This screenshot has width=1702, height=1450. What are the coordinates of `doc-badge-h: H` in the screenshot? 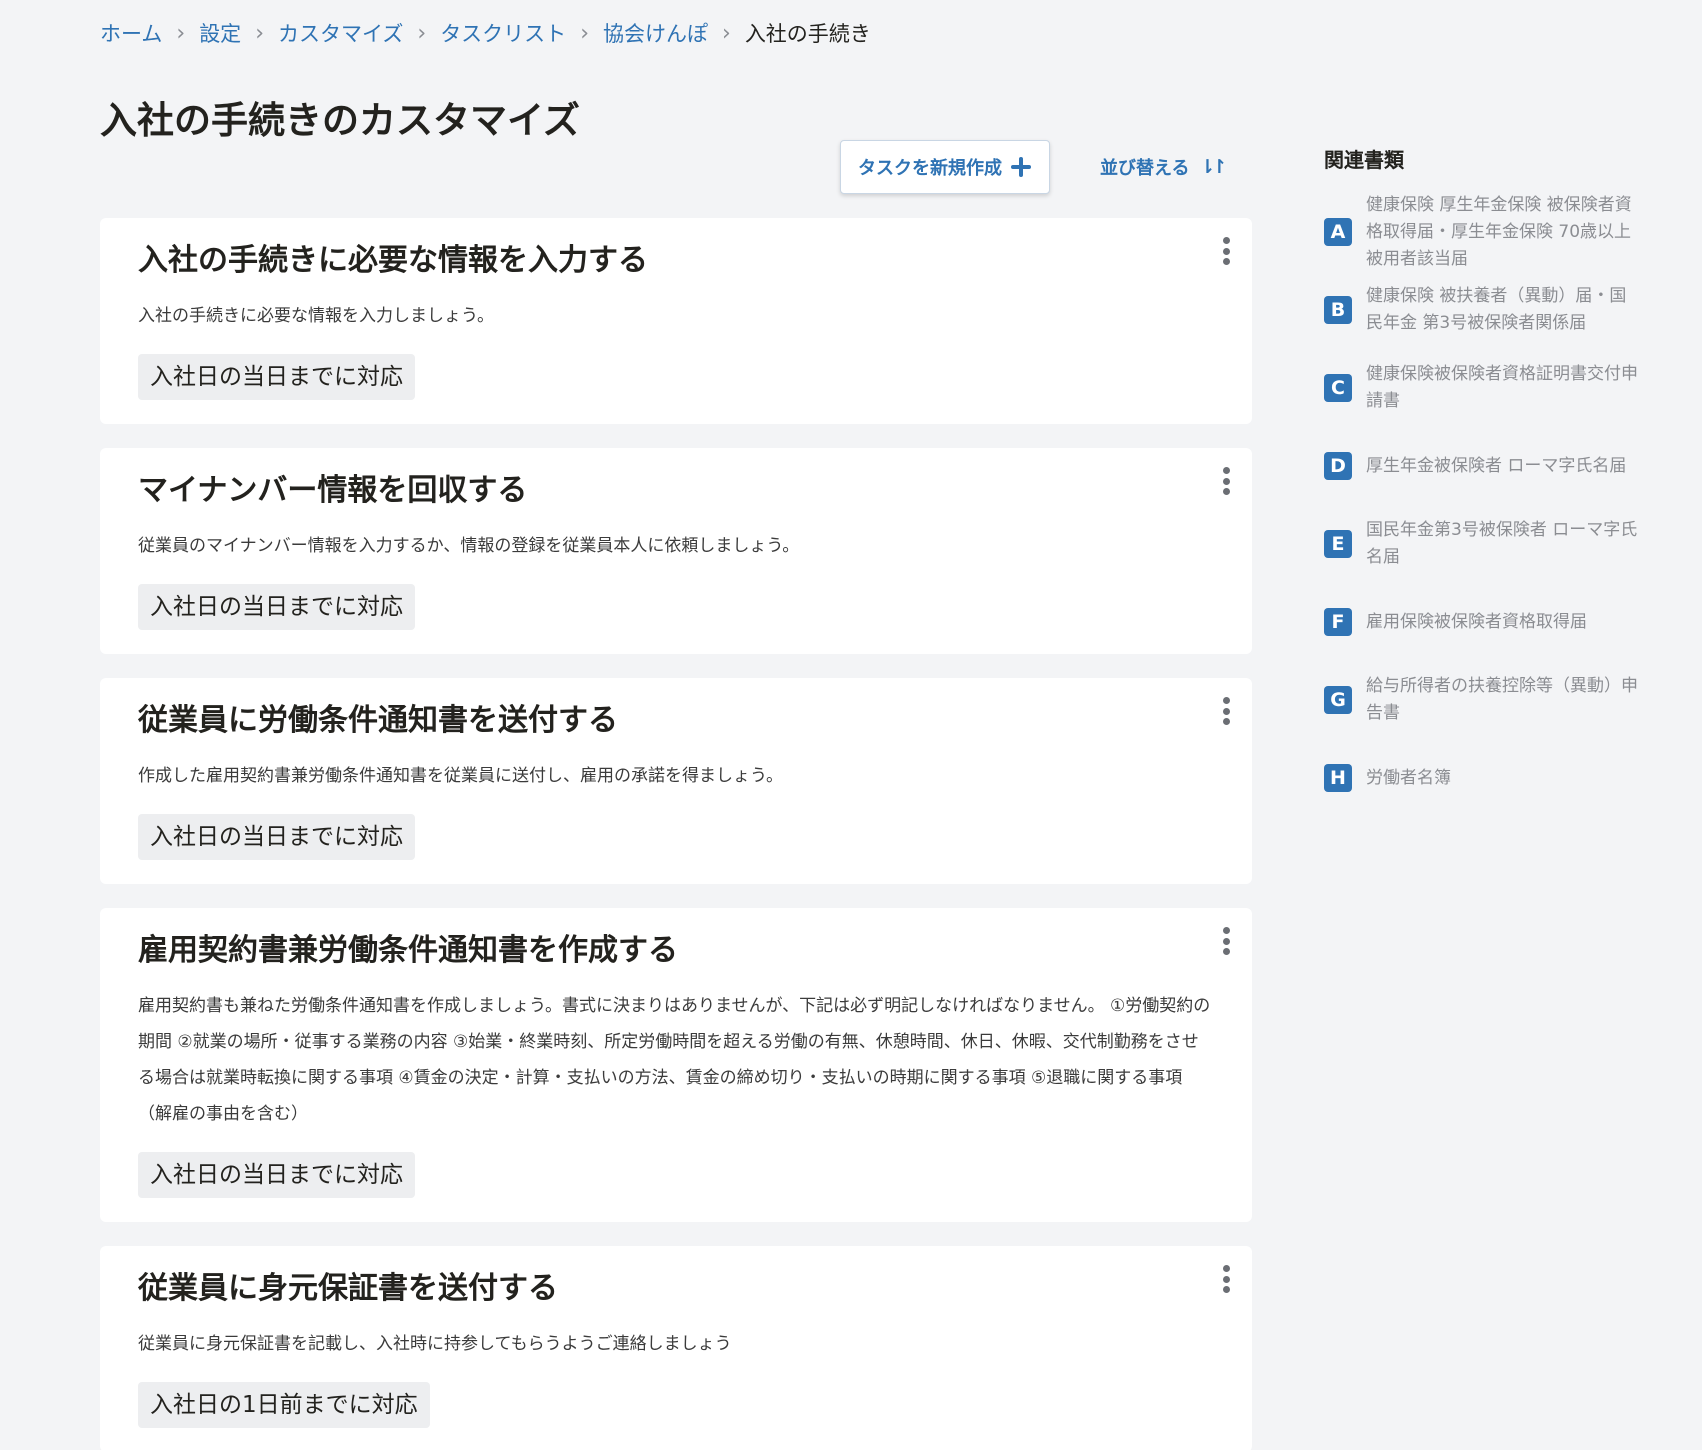 It's located at (1338, 778).